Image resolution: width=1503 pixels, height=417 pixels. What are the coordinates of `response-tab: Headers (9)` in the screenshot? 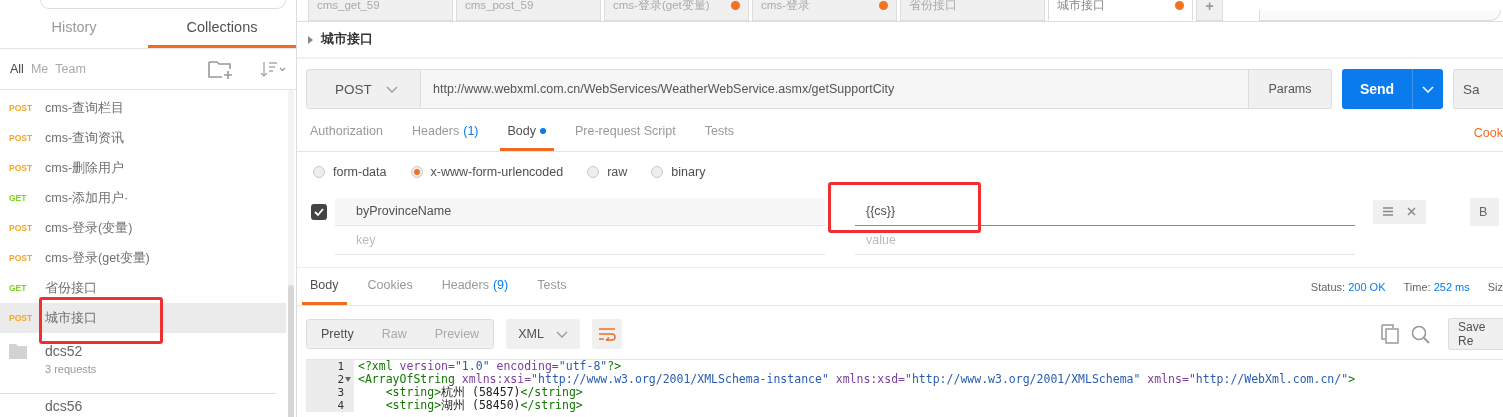 It's located at (475, 286).